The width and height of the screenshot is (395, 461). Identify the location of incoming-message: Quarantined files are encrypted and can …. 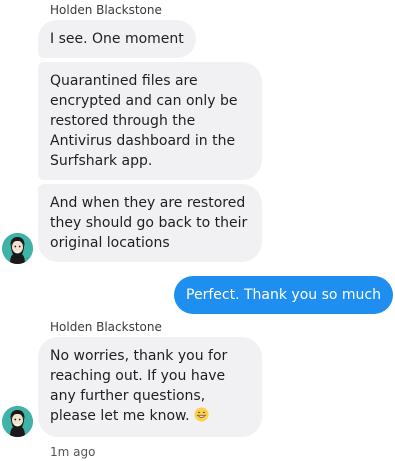
(150, 121).